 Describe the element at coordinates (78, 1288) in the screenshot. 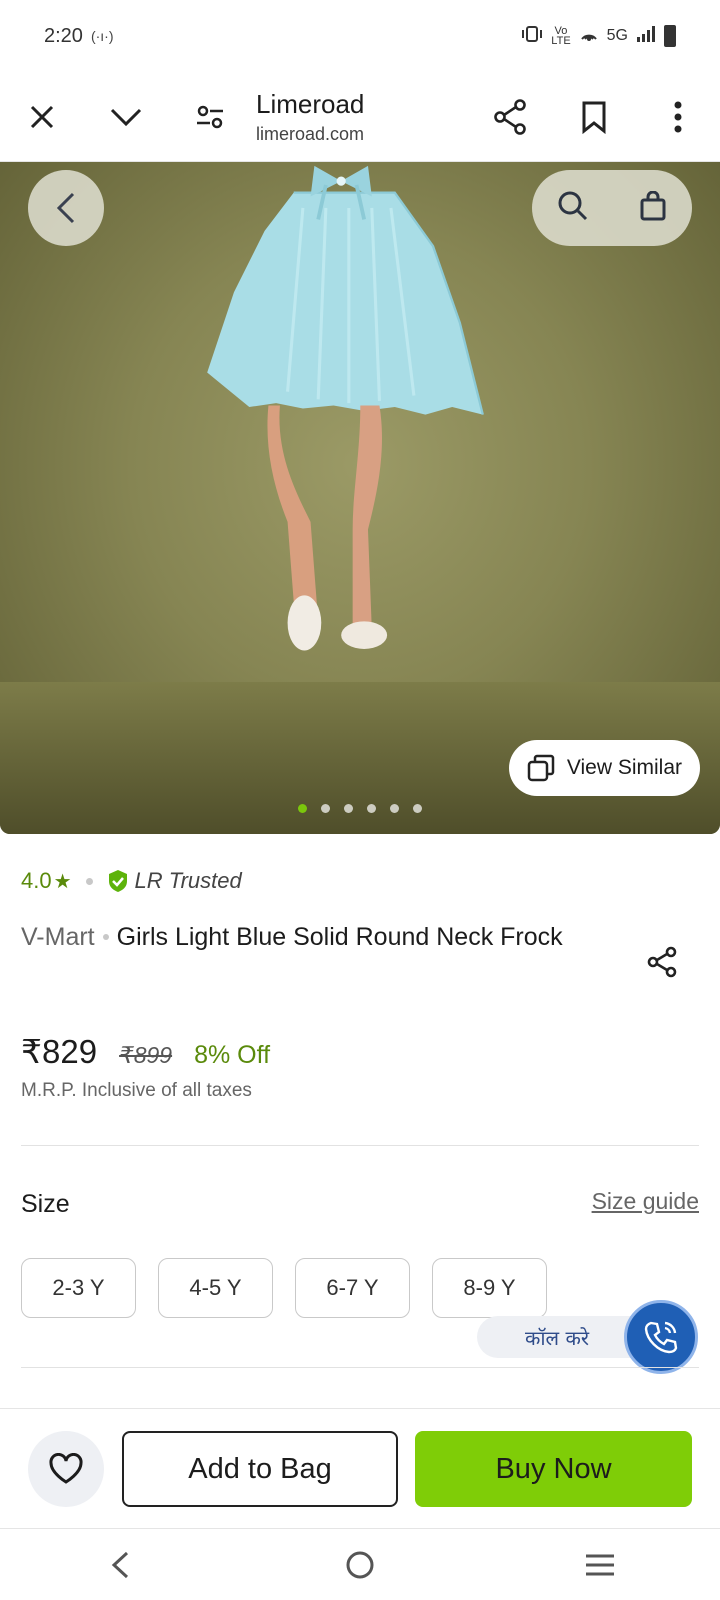

I see `size-option: 2-3 Y` at that location.